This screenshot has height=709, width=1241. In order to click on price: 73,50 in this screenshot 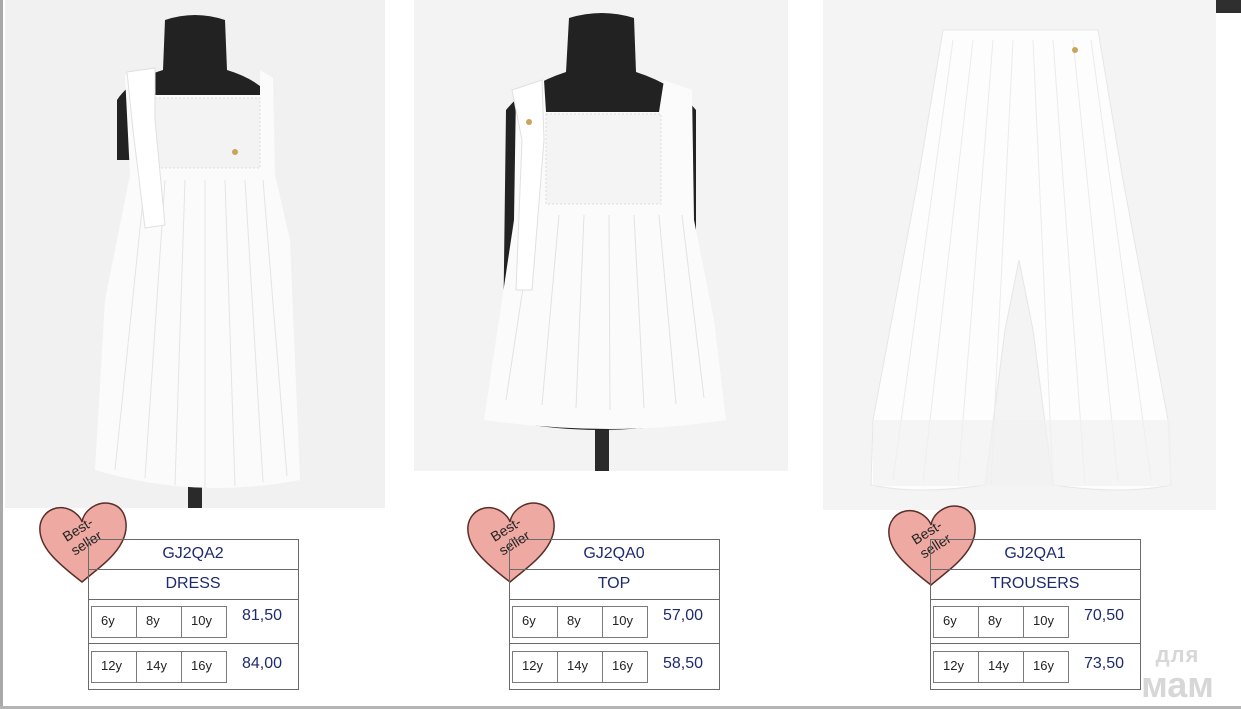, I will do `click(1104, 663)`.